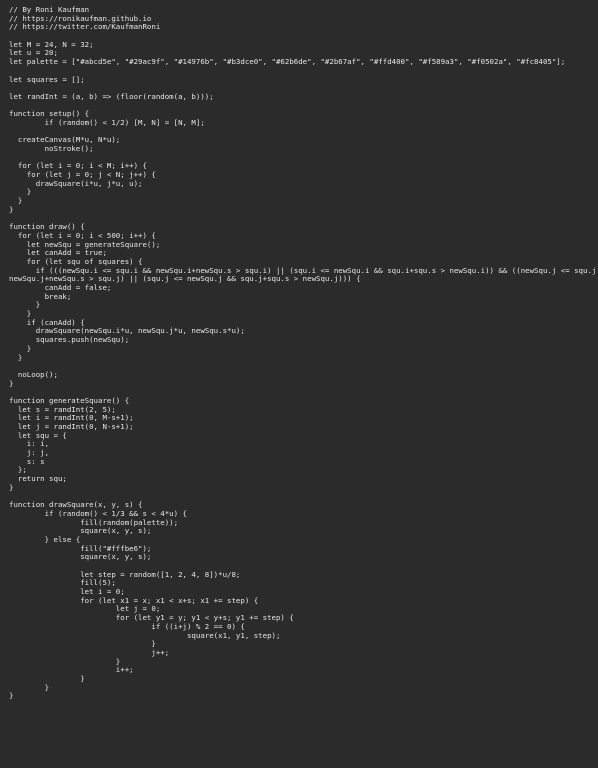 The width and height of the screenshot is (598, 768). I want to click on code-line: let M = 24, N = 32;, so click(51, 44).